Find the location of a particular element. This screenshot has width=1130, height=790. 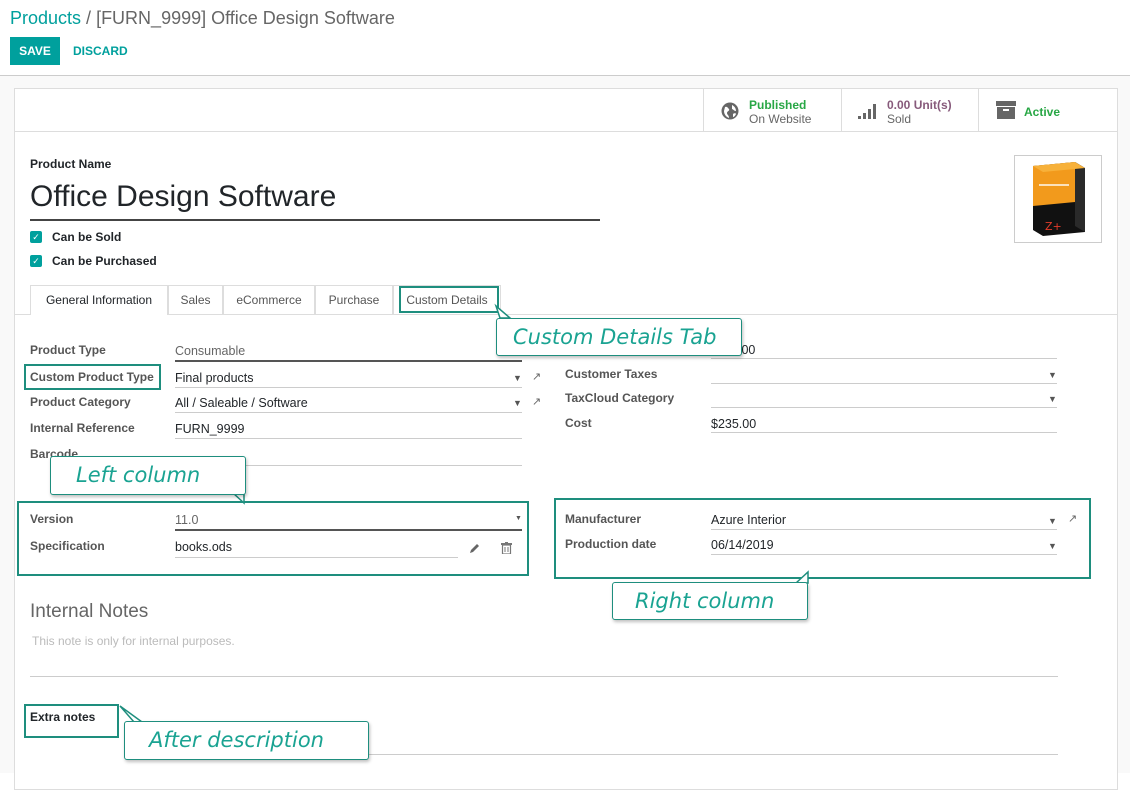

callout-left-column: Left column is located at coordinates (148, 475).